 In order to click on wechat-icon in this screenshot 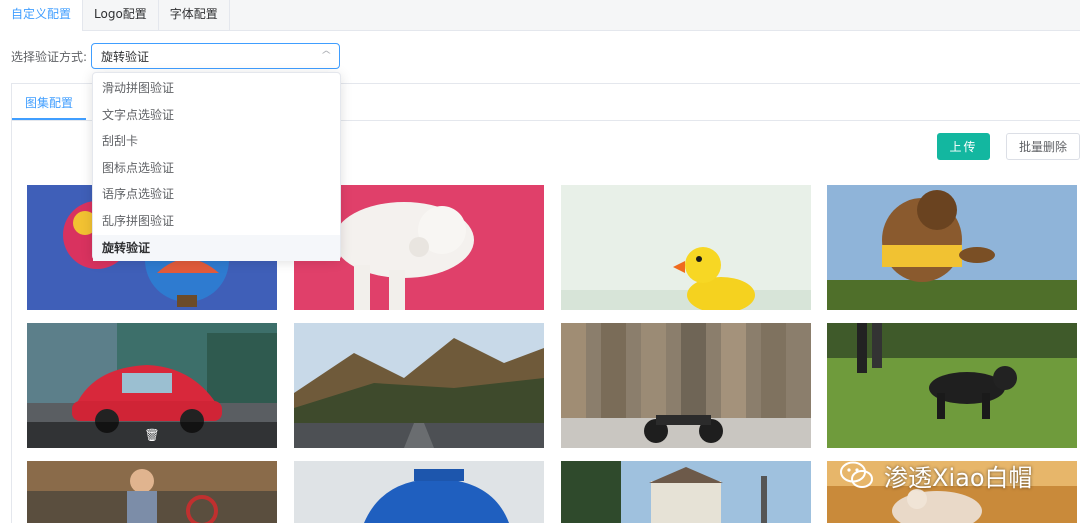, I will do `click(856, 474)`.